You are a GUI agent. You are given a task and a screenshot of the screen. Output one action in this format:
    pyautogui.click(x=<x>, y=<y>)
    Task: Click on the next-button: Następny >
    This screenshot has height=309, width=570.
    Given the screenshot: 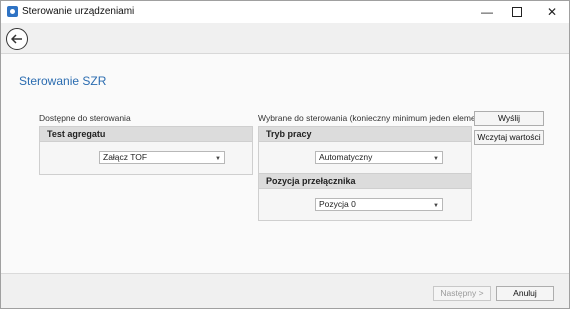 What is the action you would take?
    pyautogui.click(x=462, y=293)
    